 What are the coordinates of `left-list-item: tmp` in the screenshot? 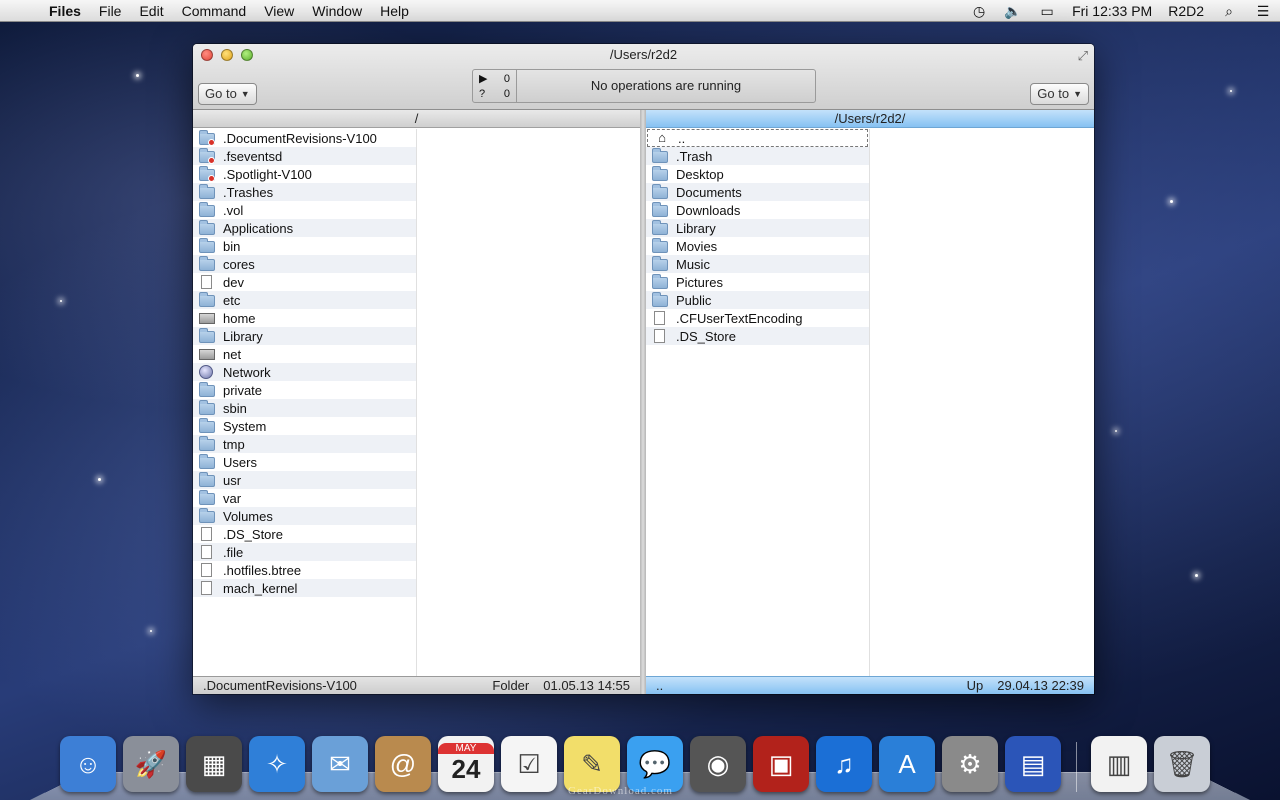 It's located at (304, 444).